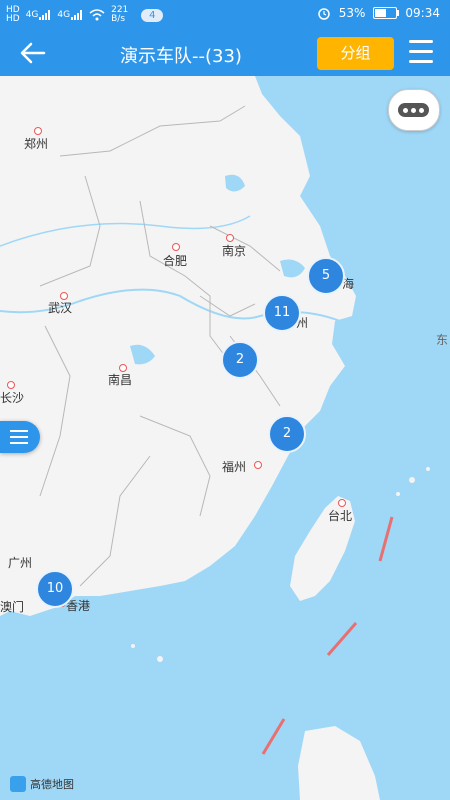 The height and width of the screenshot is (800, 450). Describe the element at coordinates (234, 251) in the screenshot. I see `city-label-nanjing: 南京` at that location.